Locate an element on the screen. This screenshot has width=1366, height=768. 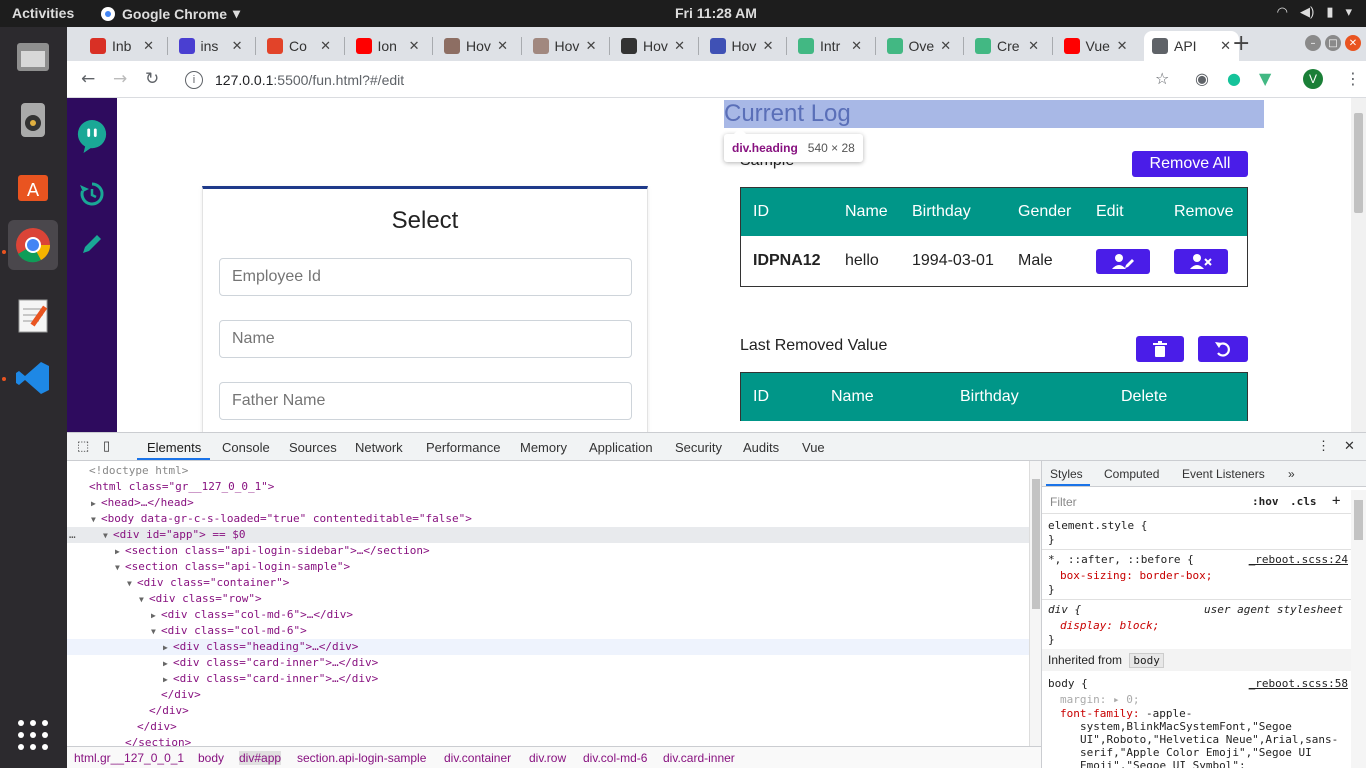
close-devtools-icon: ✕ is located at coordinates (1349, 446).